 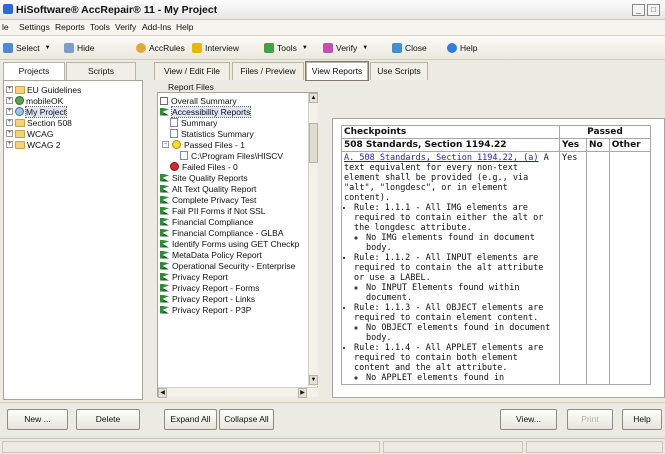 I want to click on tree-item-label: mobileOK, so click(x=45, y=100).